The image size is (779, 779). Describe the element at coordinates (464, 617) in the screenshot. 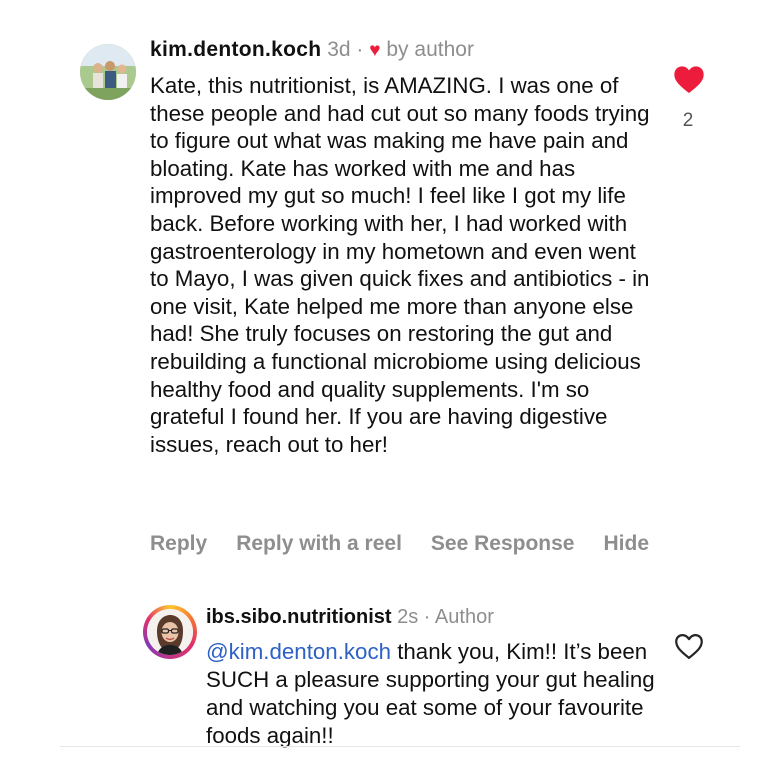

I see `author-badge: Author` at that location.